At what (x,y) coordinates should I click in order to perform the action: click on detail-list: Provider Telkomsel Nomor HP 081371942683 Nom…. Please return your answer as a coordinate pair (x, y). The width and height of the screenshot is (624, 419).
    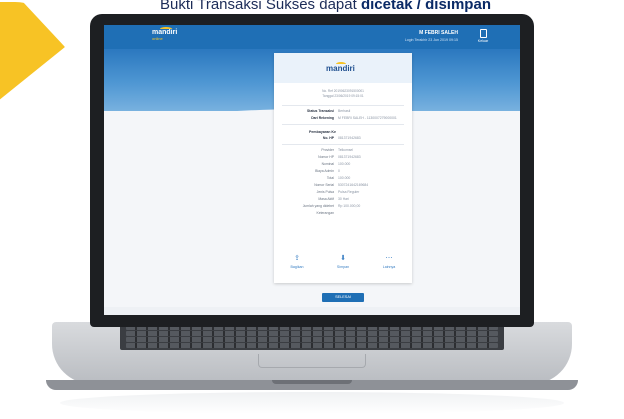
    Looking at the image, I should click on (343, 182).